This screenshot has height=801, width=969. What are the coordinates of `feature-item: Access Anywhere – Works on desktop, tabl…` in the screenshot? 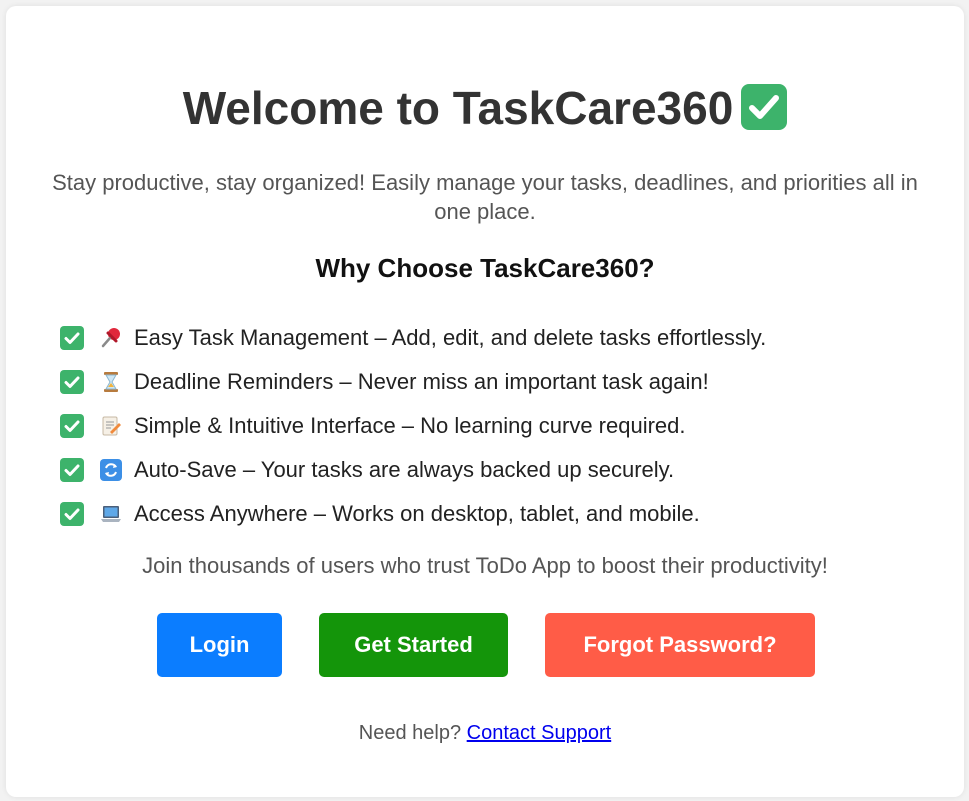 It's located at (413, 514).